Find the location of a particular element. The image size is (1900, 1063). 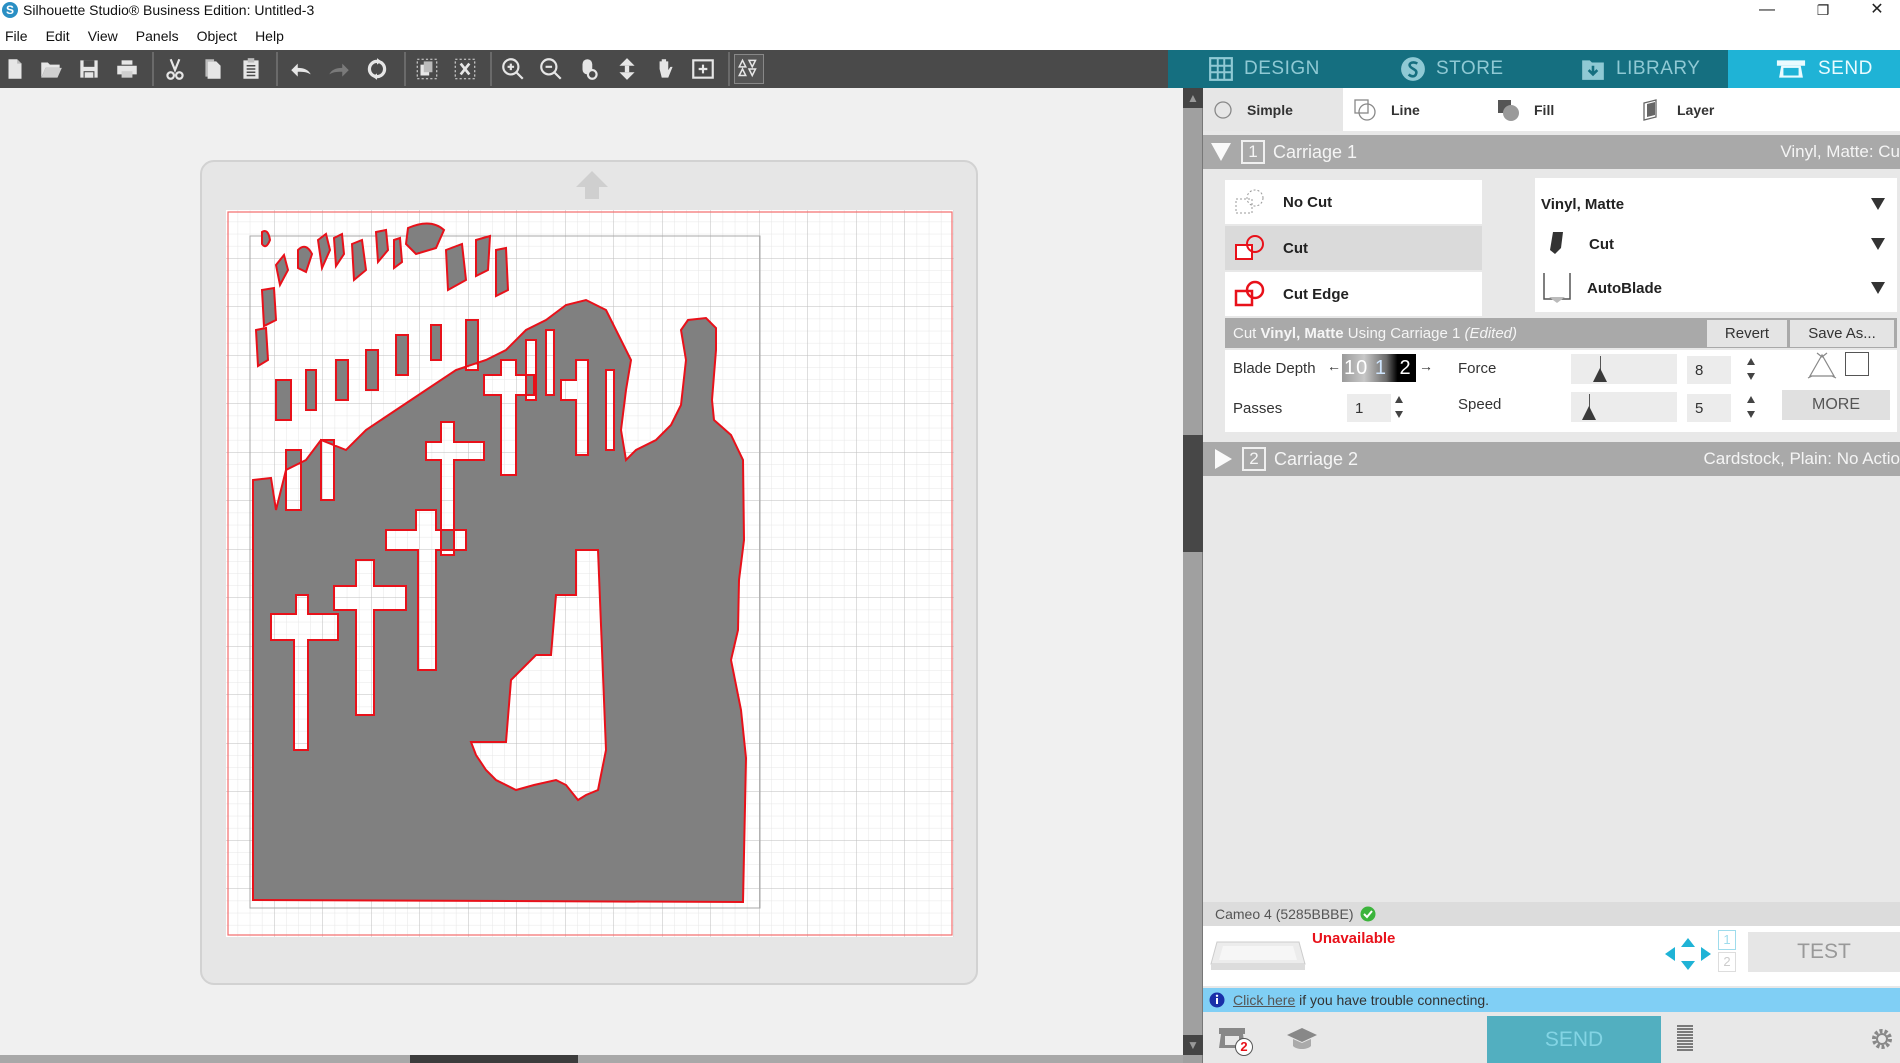

action-select: Cut is located at coordinates (1716, 244).